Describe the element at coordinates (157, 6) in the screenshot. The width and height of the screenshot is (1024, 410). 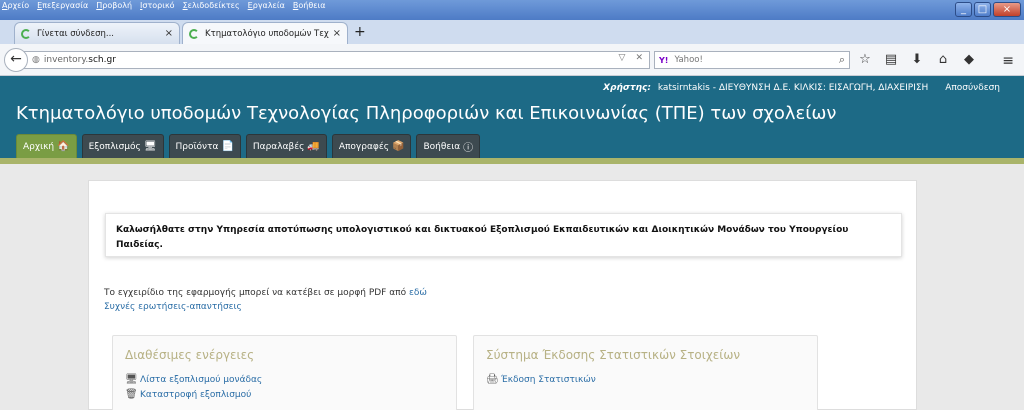
I see `menu-history: Ιστορικό` at that location.